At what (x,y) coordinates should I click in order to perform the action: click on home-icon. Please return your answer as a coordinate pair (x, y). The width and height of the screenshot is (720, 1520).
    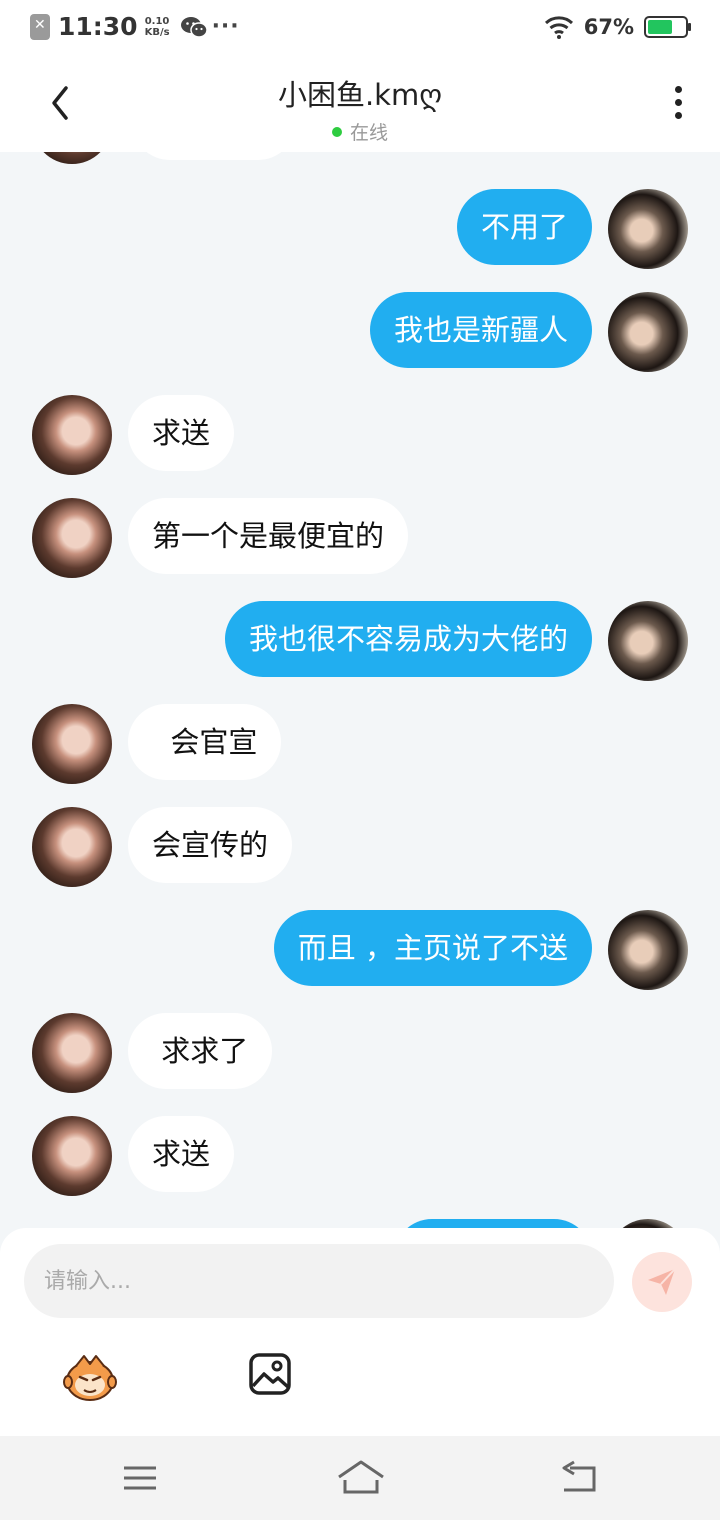
    Looking at the image, I should click on (361, 1478).